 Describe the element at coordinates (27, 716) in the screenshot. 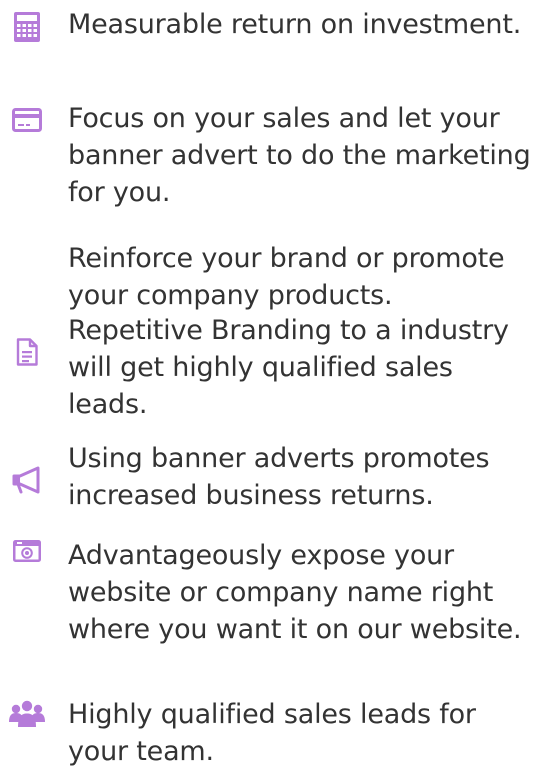

I see `users-icon` at that location.